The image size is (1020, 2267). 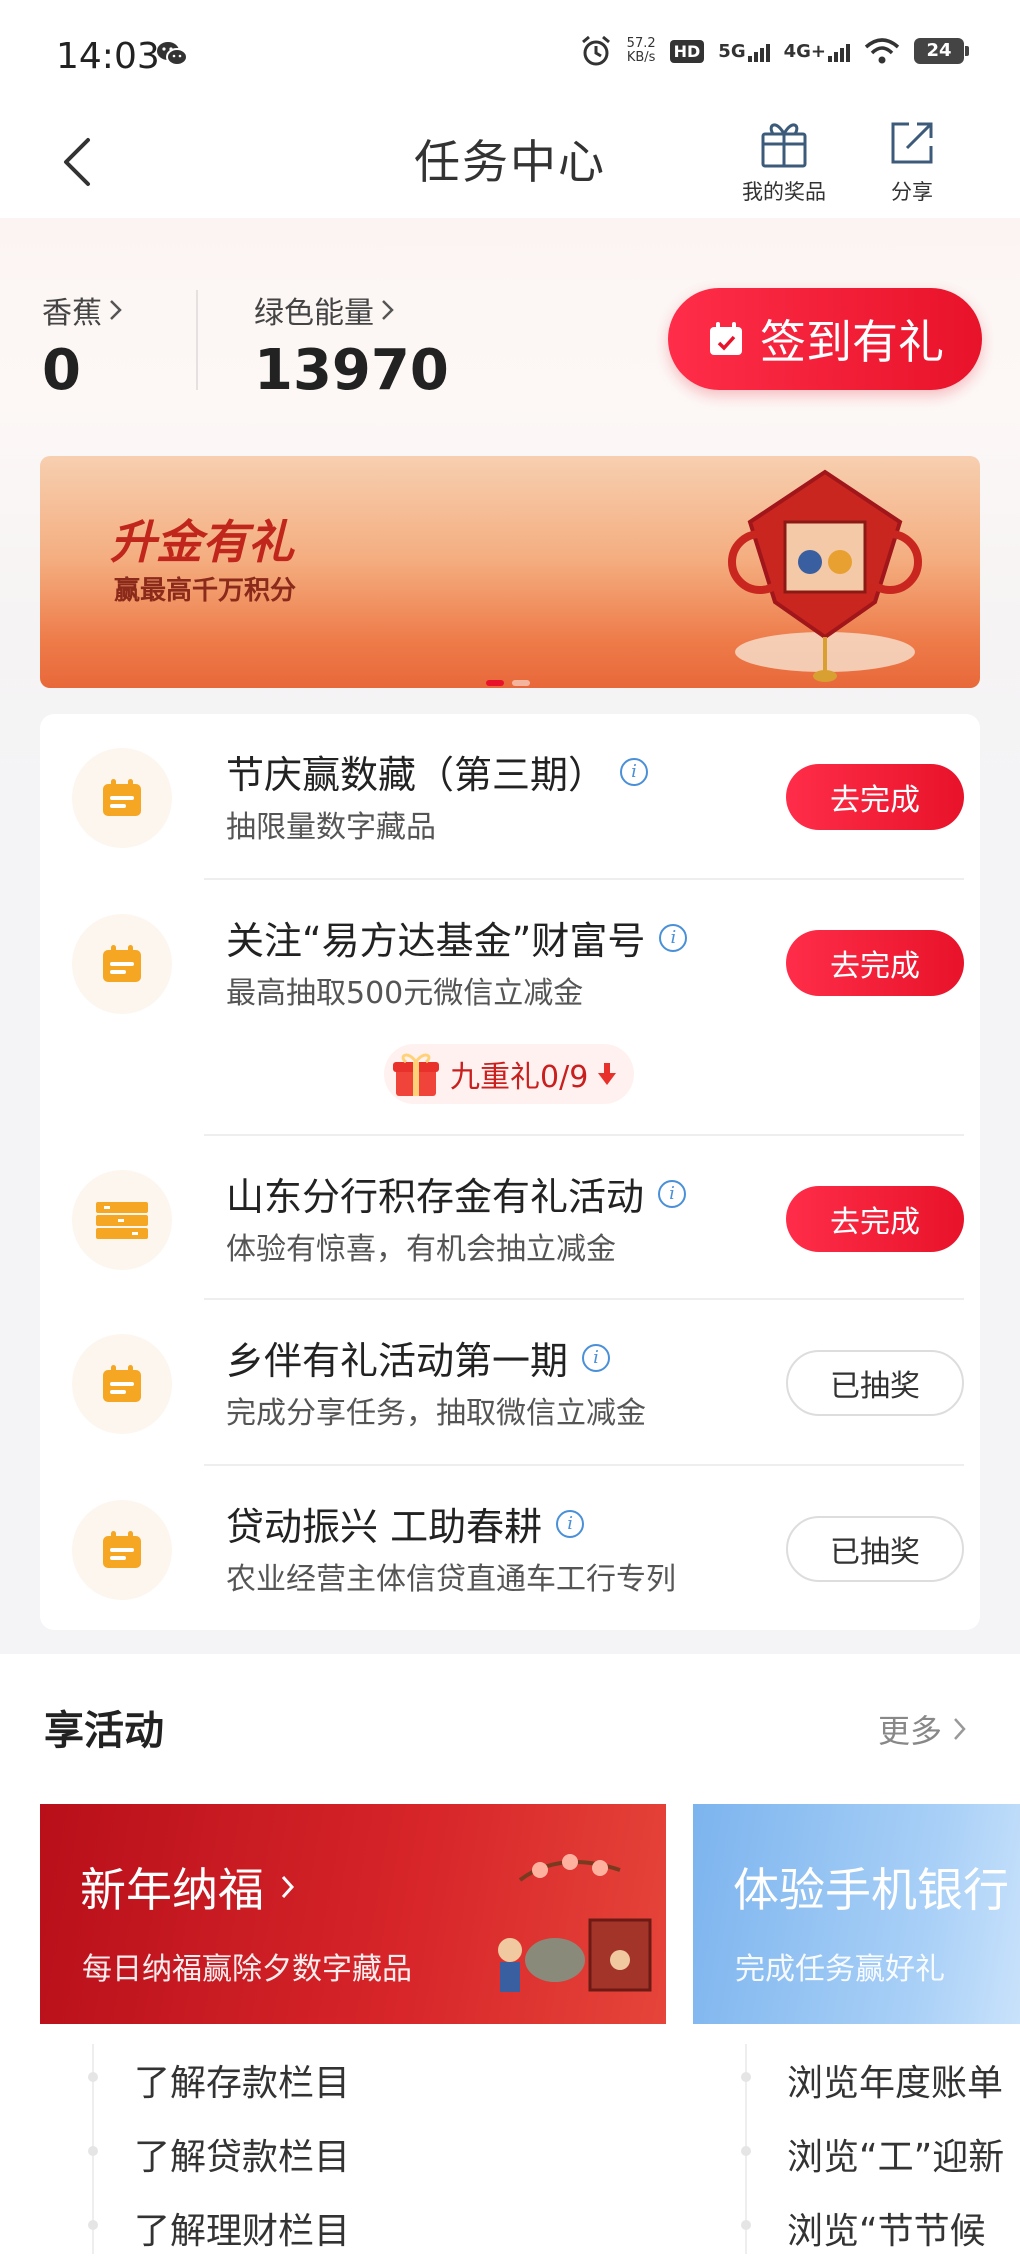 I want to click on net-speed: 57.2 KB/s, so click(x=641, y=50).